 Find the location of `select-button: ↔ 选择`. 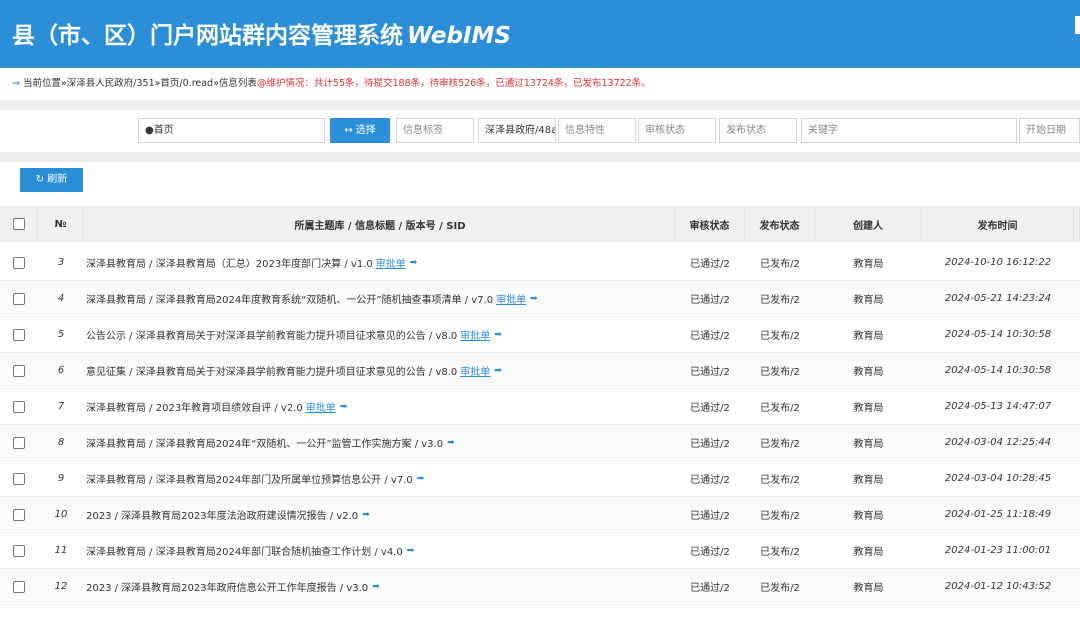

select-button: ↔ 选择 is located at coordinates (360, 130).